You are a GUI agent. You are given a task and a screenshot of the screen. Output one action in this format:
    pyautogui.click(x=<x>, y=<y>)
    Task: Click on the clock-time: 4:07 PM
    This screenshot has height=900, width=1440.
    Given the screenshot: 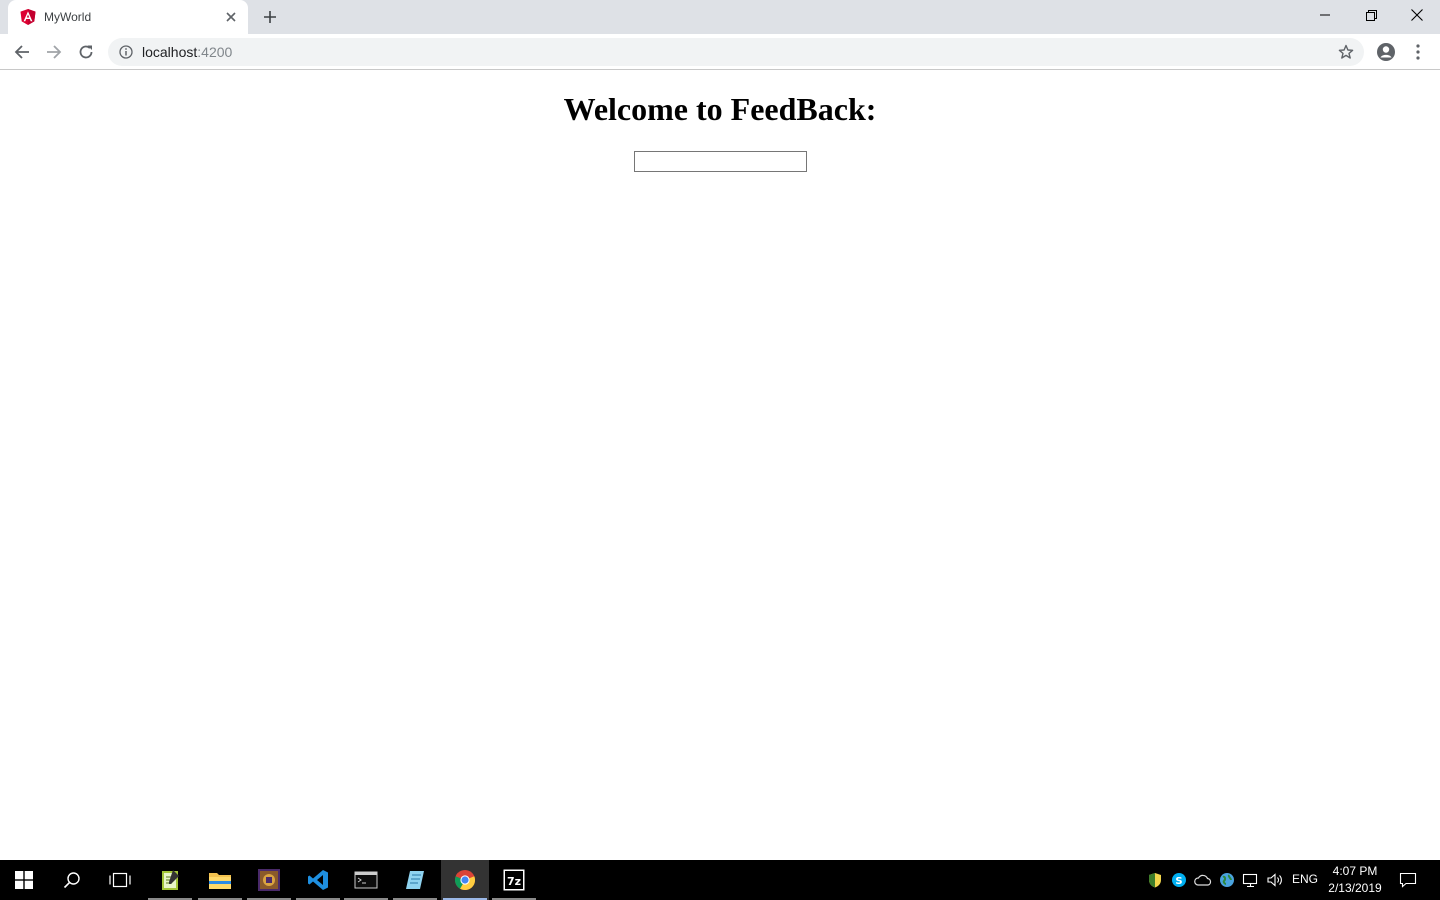 What is the action you would take?
    pyautogui.click(x=1355, y=871)
    